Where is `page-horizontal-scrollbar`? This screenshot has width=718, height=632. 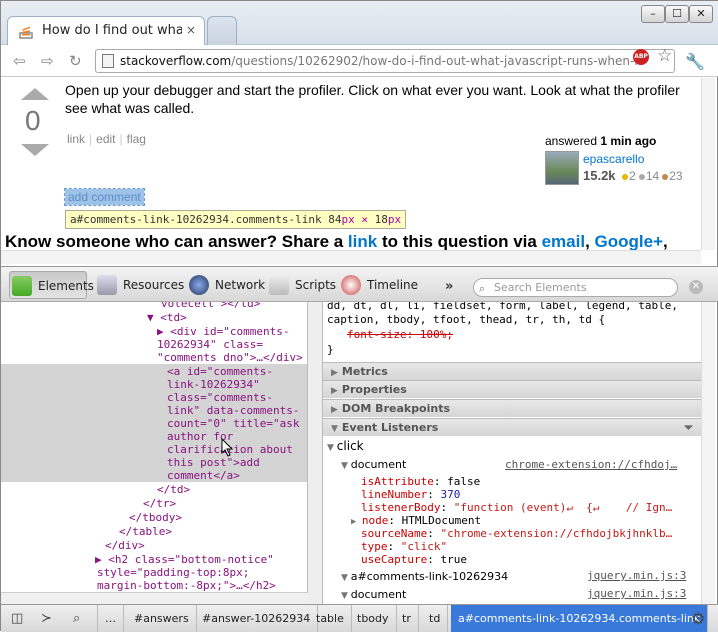
page-horizontal-scrollbar is located at coordinates (351, 257).